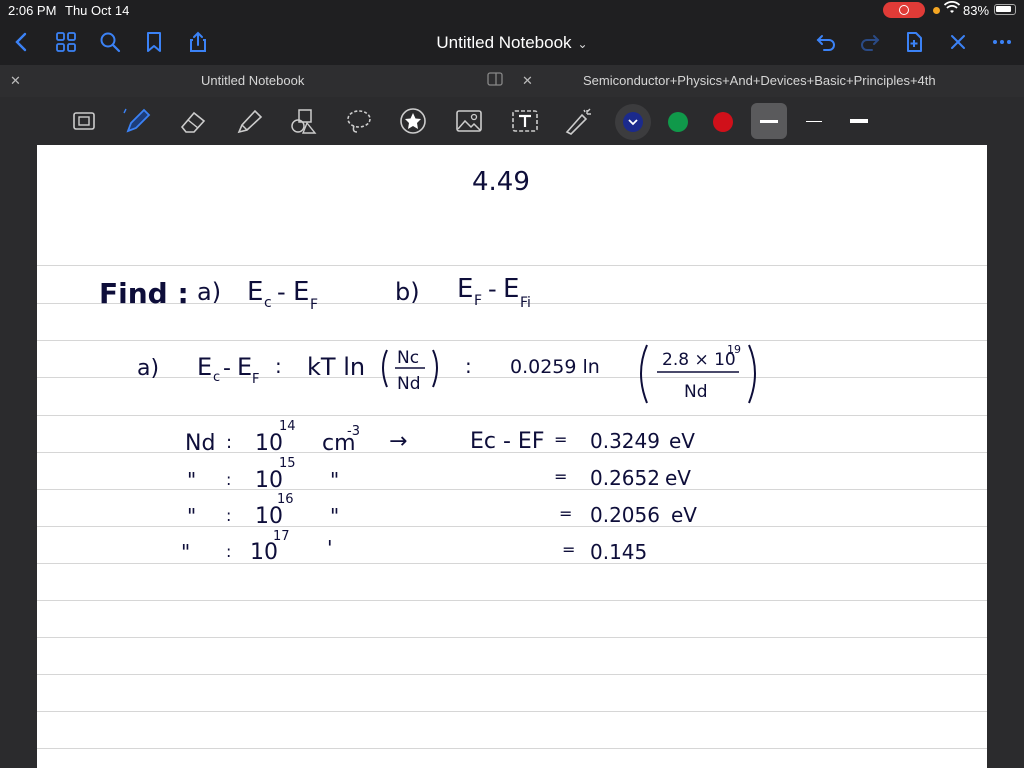 This screenshot has height=768, width=1024. I want to click on row-exp: 17, so click(281, 536).